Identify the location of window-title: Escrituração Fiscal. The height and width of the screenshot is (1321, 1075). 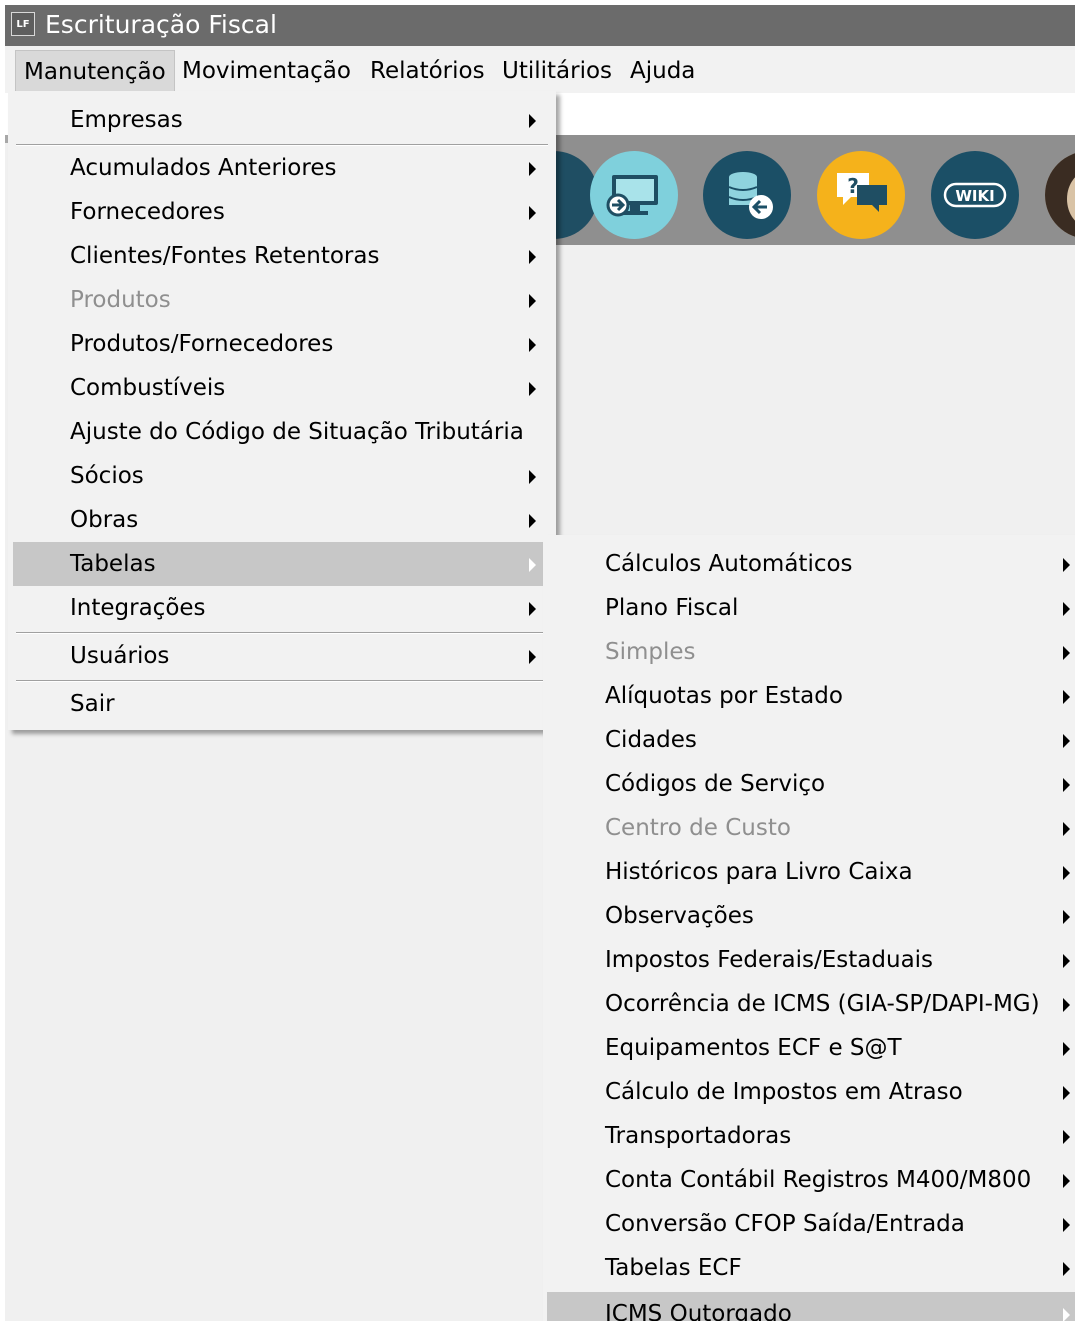
(161, 24).